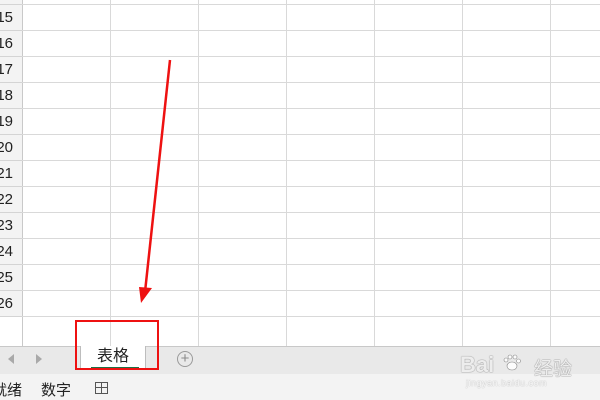 This screenshot has width=600, height=400. Describe the element at coordinates (507, 383) in the screenshot. I see `watermark-url: jingyan.baidu.com` at that location.